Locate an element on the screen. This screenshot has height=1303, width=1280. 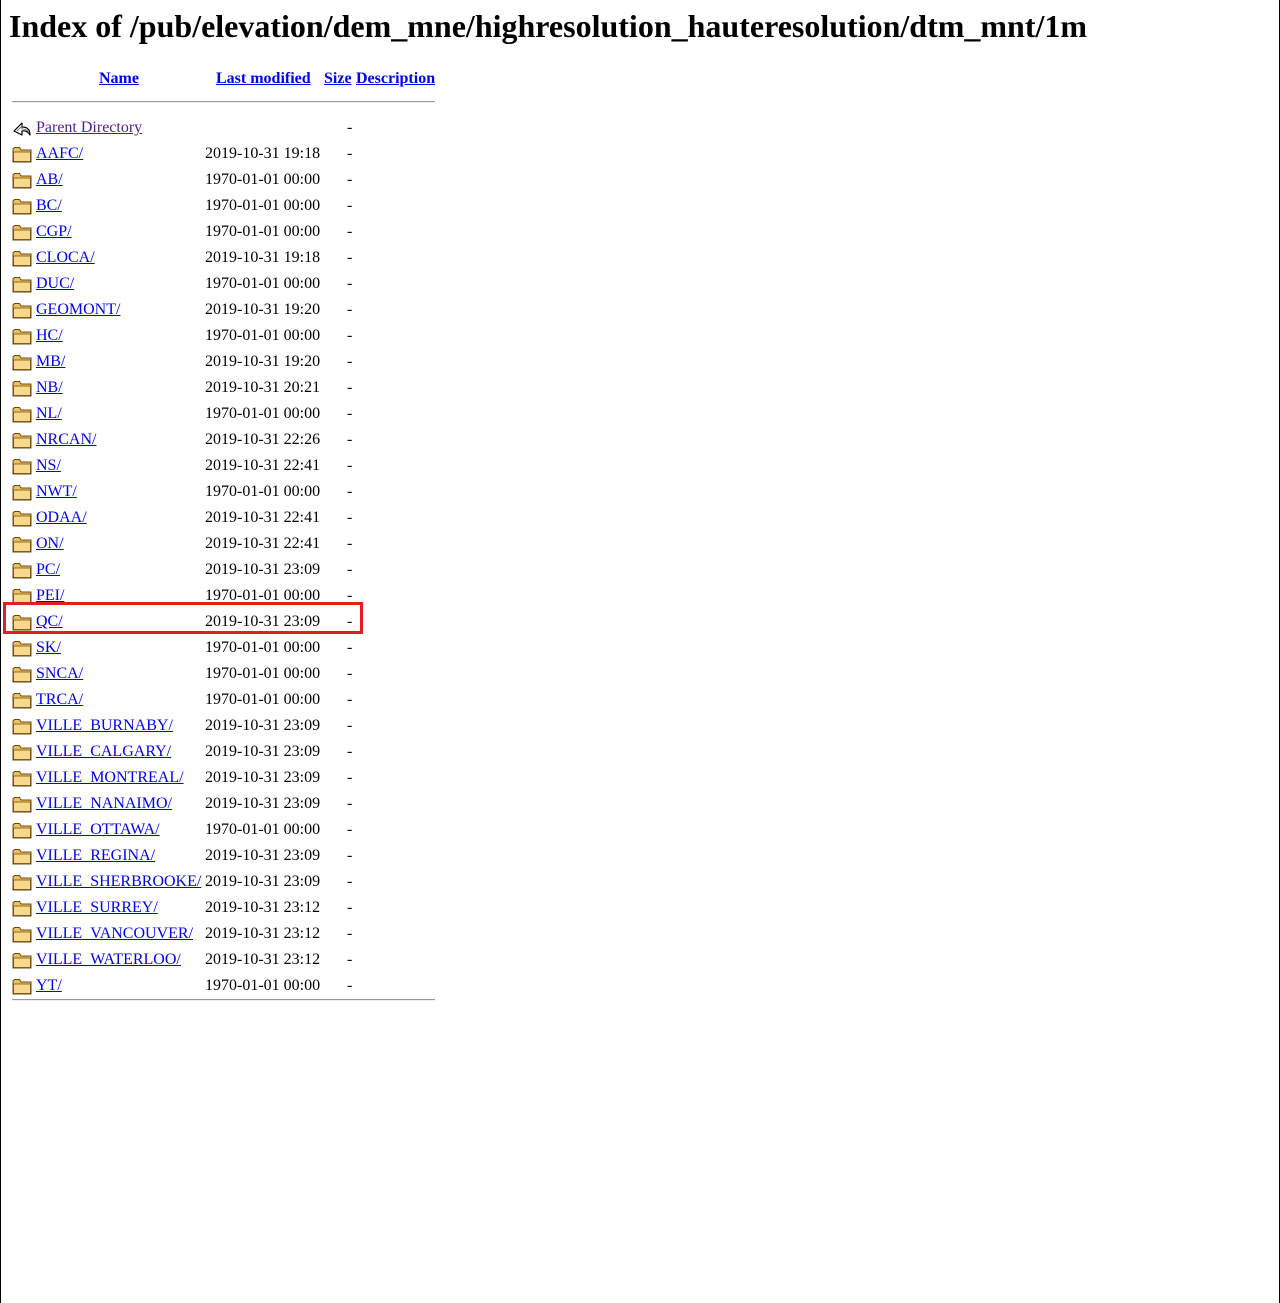
directory-link: NB/ is located at coordinates (49, 388).